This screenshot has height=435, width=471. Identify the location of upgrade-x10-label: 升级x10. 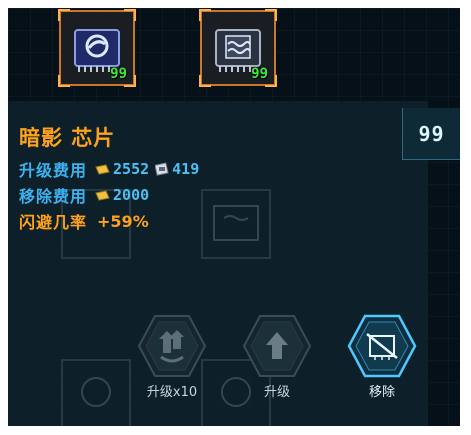
(172, 392).